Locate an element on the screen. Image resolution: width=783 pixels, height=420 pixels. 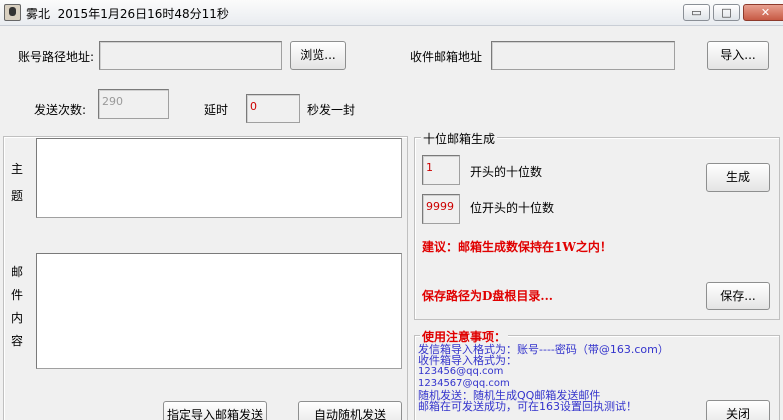
send-count-label: 发送次数: is located at coordinates (60, 110).